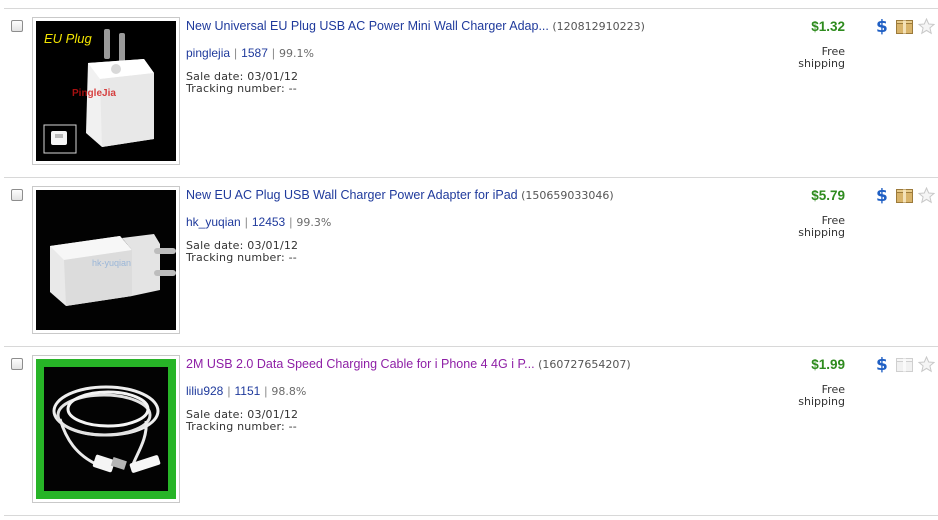  Describe the element at coordinates (567, 195) in the screenshot. I see `item-id: (150659033046)` at that location.